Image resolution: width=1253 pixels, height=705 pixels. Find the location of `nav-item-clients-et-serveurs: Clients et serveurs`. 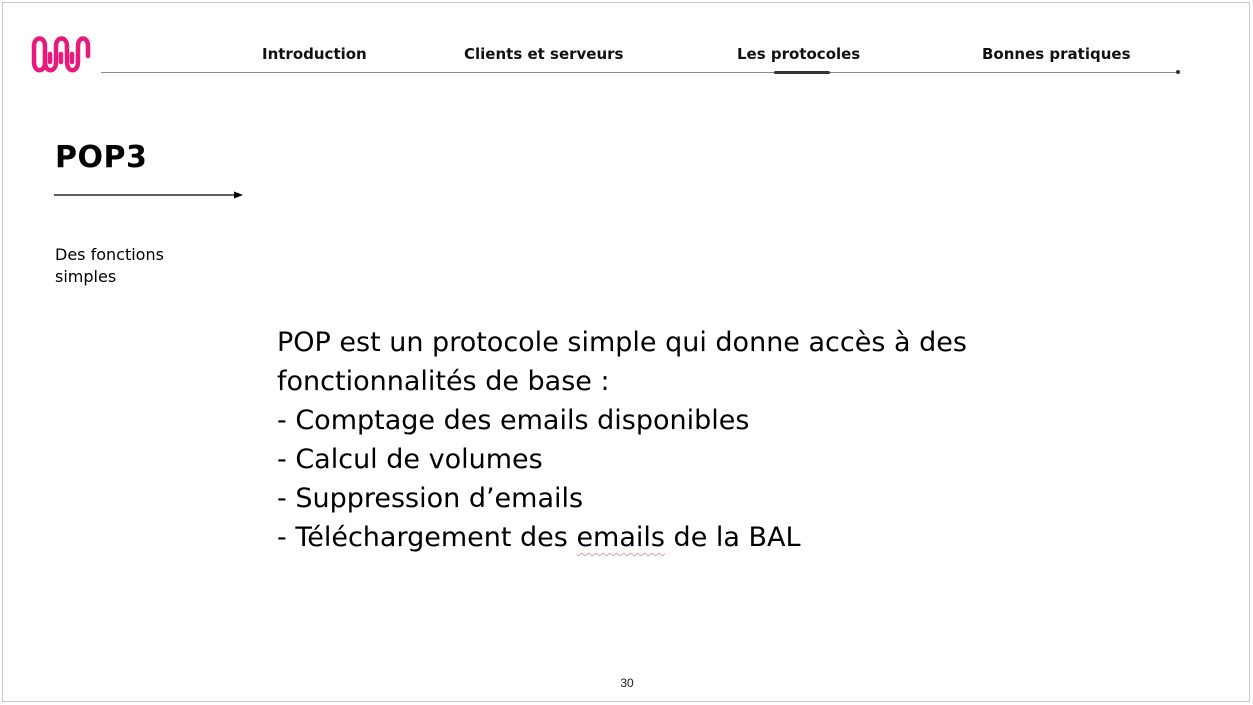

nav-item-clients-et-serveurs: Clients et serveurs is located at coordinates (544, 54).